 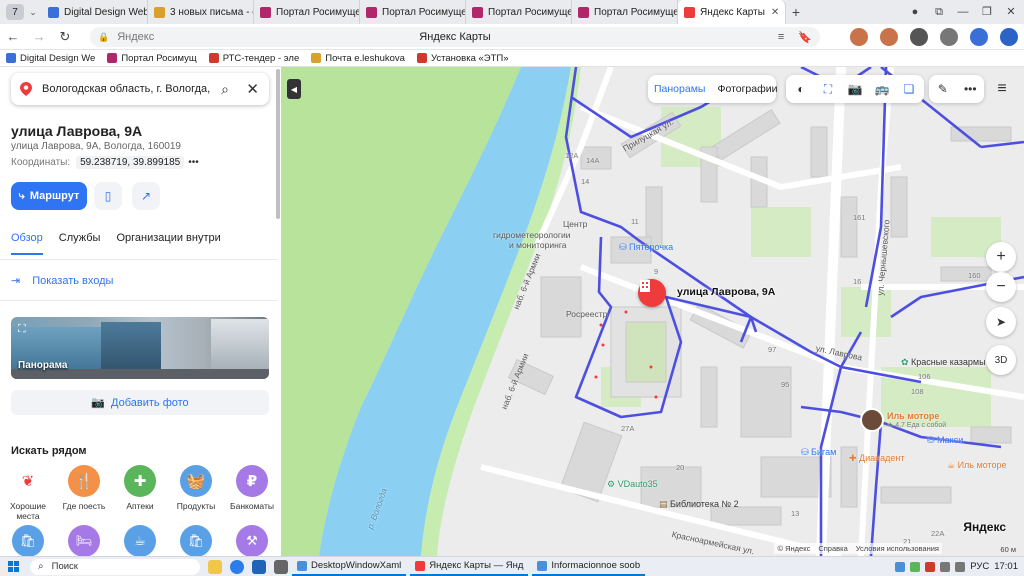 What do you see at coordinates (855, 89) in the screenshot?
I see `camera-icon: 📷` at bounding box center [855, 89].